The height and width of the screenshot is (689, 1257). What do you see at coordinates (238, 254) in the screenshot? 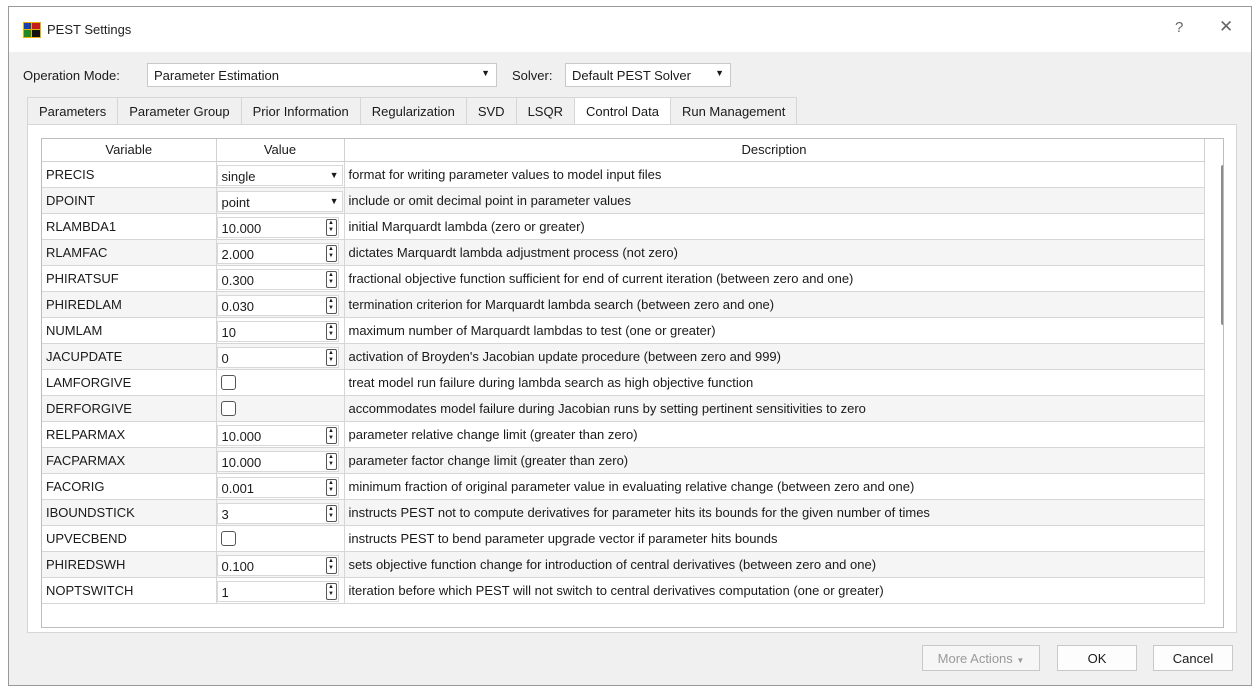
I see `value-text: 2.000` at bounding box center [238, 254].